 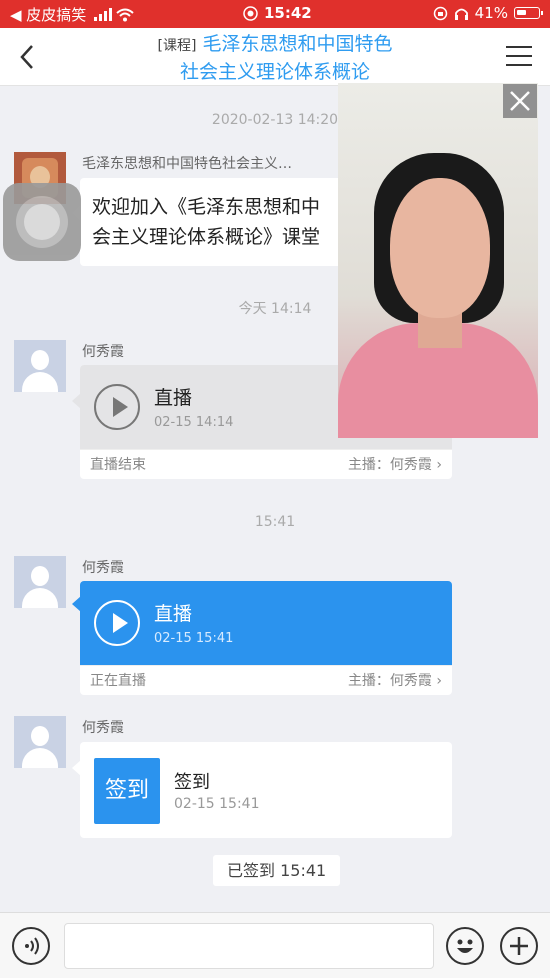 I want to click on status-left: ◀ 皮皮搞笑, so click(x=72, y=14).